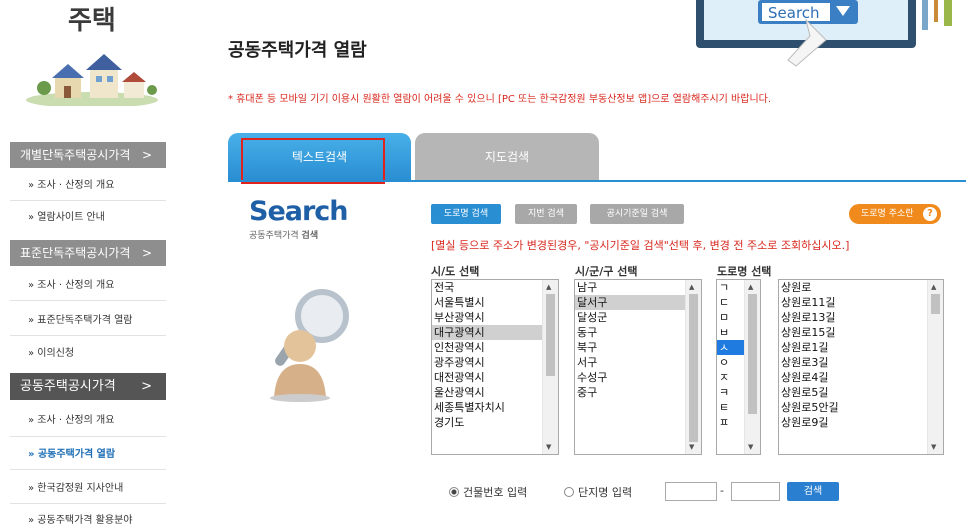 The height and width of the screenshot is (529, 966). Describe the element at coordinates (638, 332) in the screenshot. I see `list-item: 동구` at that location.